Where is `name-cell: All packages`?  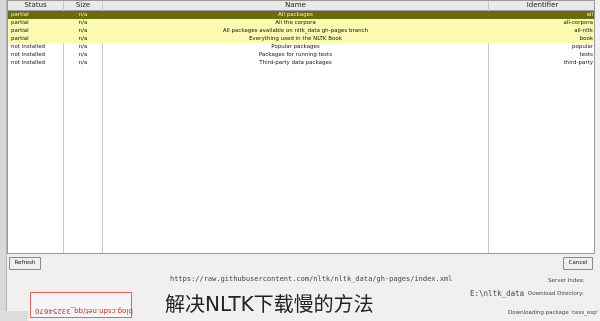 name-cell: All packages is located at coordinates (295, 15).